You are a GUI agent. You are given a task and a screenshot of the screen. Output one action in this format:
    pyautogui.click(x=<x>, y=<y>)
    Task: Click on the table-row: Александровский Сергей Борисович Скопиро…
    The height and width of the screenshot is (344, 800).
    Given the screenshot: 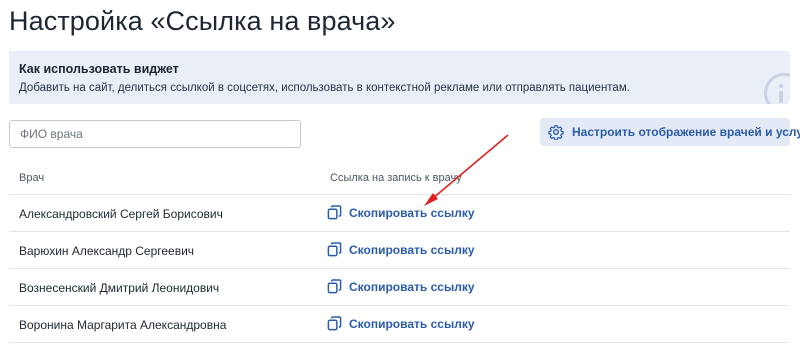 What is the action you would take?
    pyautogui.click(x=399, y=213)
    